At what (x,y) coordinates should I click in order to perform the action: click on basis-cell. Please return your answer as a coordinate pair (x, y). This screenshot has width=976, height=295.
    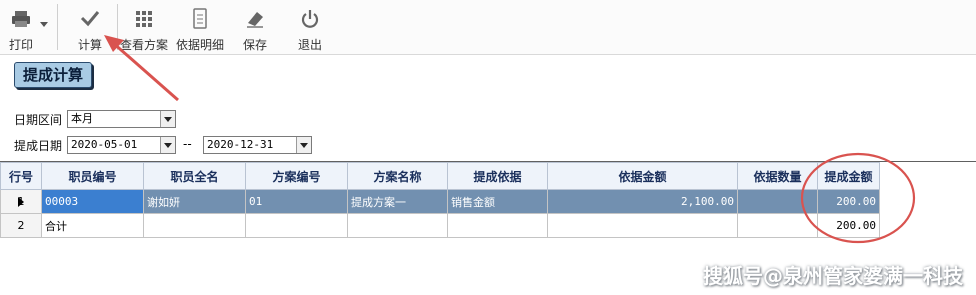
    Looking at the image, I should click on (497, 225).